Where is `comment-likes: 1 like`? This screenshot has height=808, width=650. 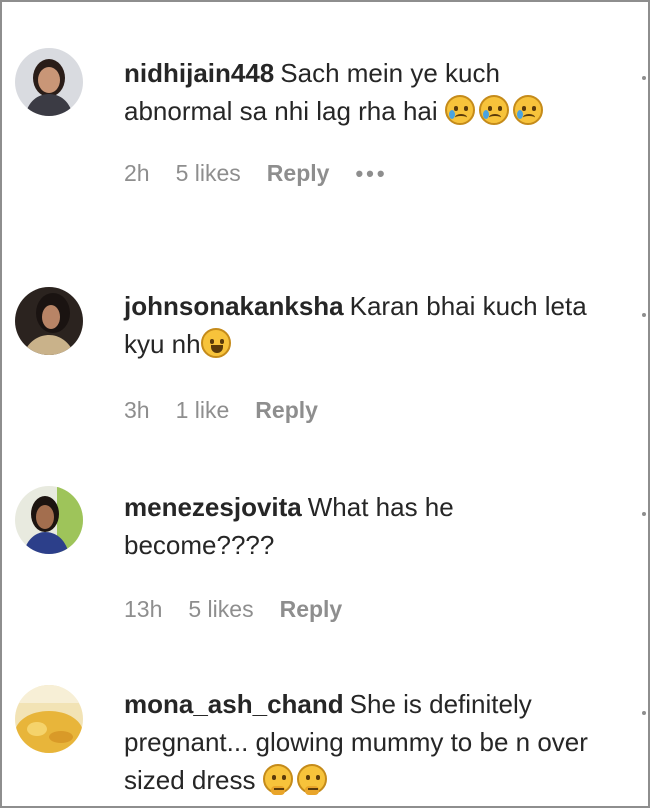
comment-likes: 1 like is located at coordinates (203, 410).